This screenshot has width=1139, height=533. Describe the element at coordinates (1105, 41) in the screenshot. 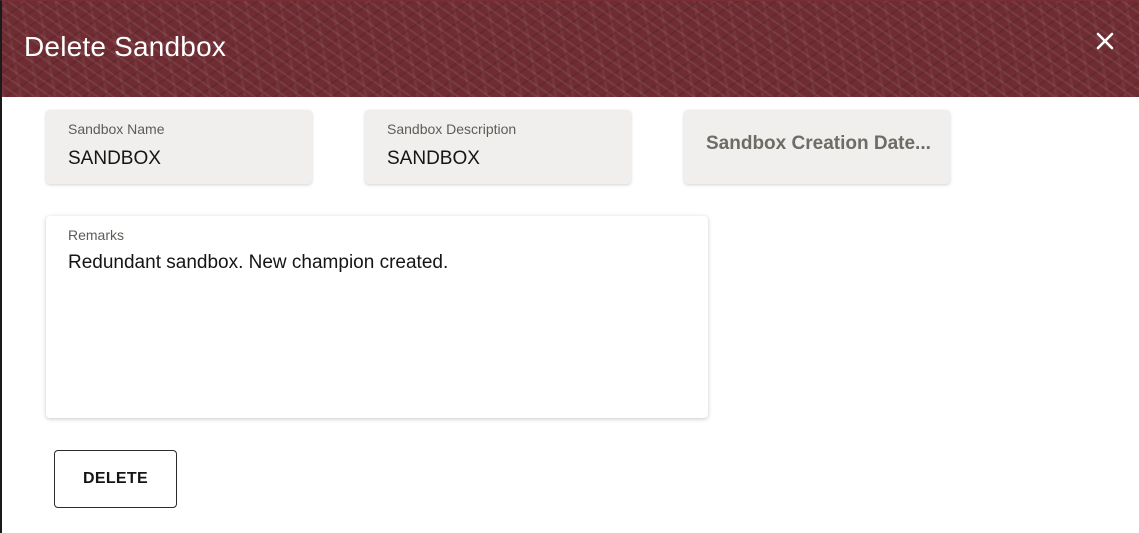

I see `close-icon` at that location.